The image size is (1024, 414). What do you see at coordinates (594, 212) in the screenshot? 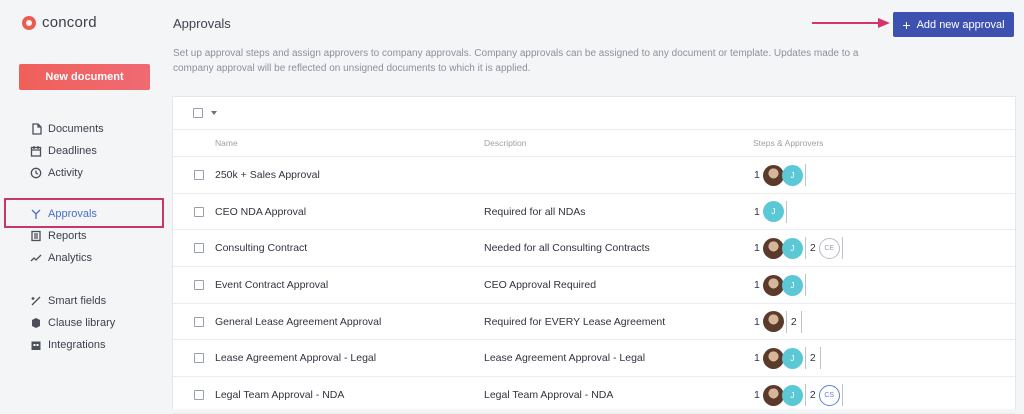
I see `table-row: CEO NDA Approval Required for all NDAs 1 J` at bounding box center [594, 212].